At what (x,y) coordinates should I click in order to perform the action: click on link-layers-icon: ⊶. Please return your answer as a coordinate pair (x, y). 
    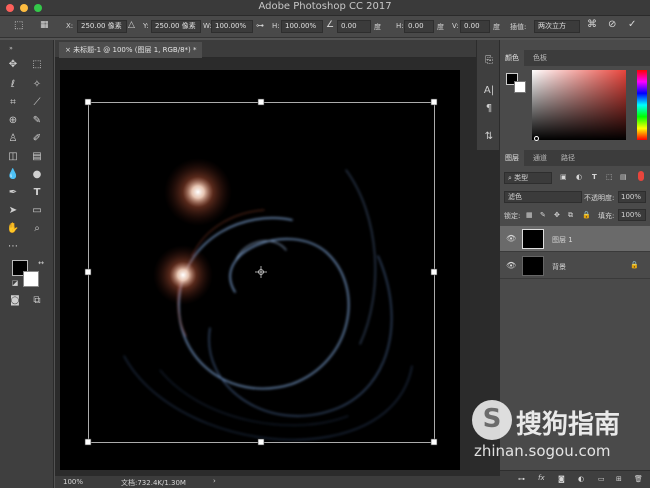
    Looking at the image, I should click on (521, 479).